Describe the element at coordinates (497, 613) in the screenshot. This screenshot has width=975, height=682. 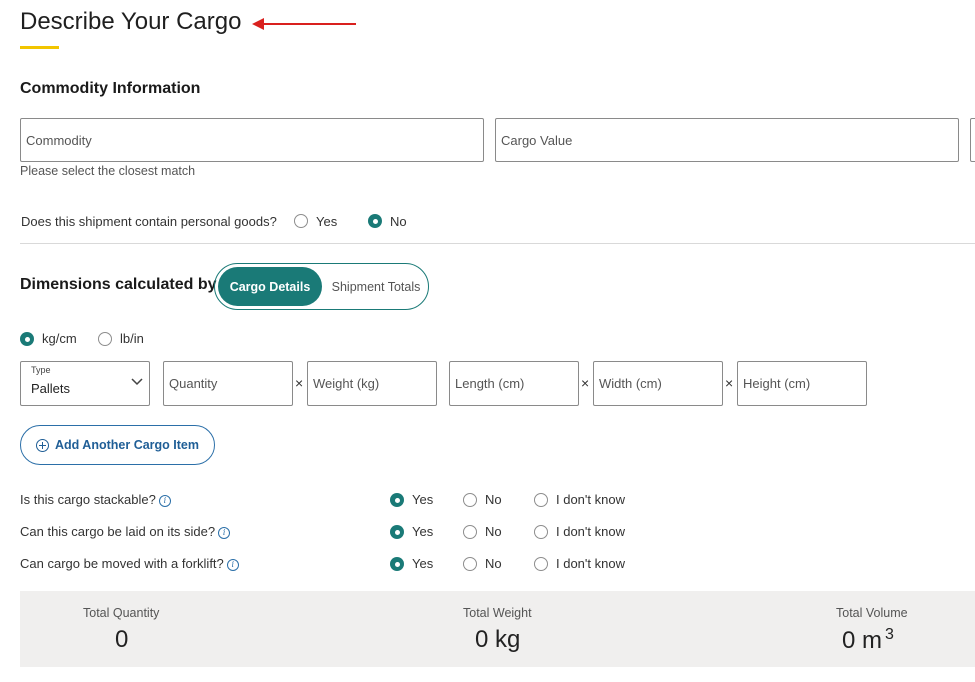
I see `total-weight-label: Total Weight` at that location.